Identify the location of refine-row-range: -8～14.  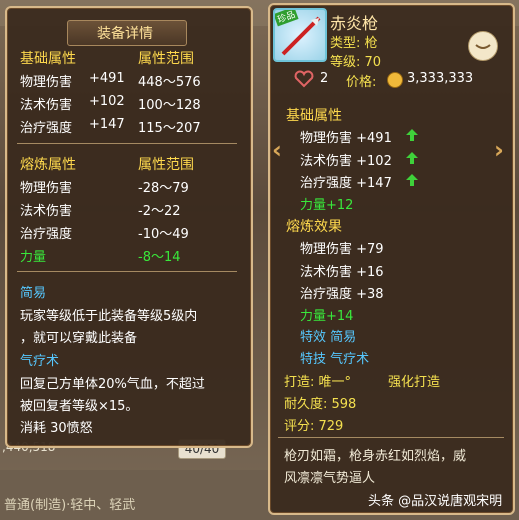
(159, 257).